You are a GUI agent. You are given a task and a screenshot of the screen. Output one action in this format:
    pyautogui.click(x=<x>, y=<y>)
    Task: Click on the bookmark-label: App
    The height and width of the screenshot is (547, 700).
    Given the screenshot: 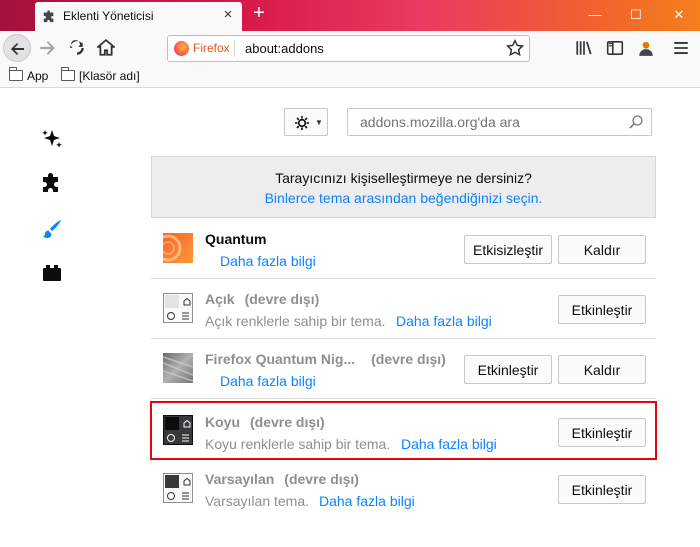 What is the action you would take?
    pyautogui.click(x=38, y=76)
    